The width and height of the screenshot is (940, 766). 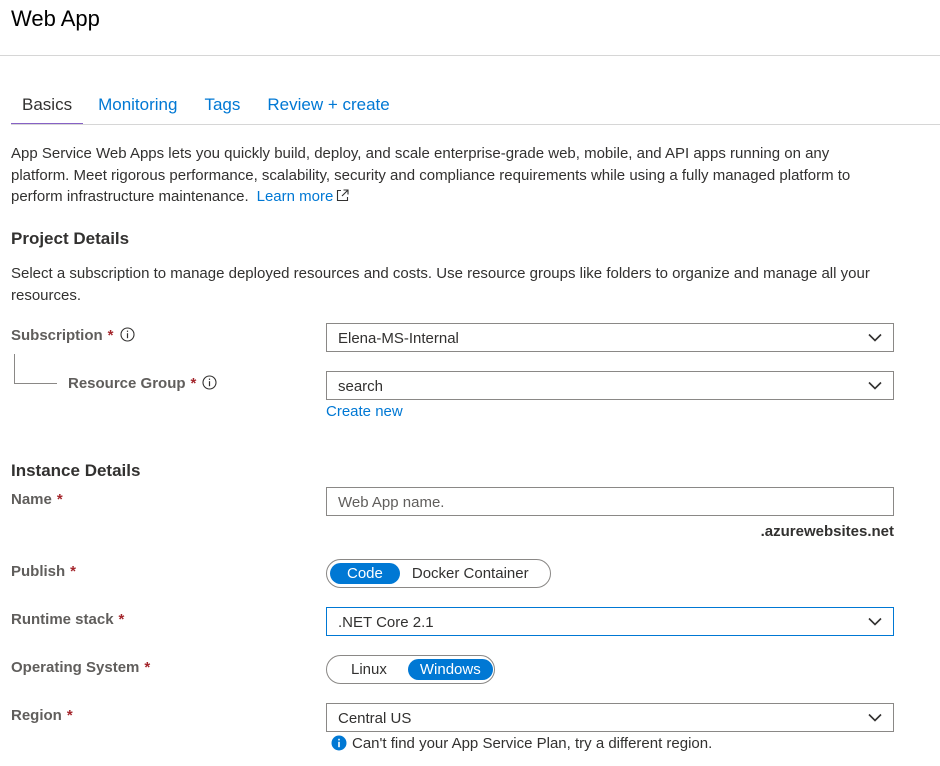 What do you see at coordinates (386, 622) in the screenshot?
I see `runtime-stack-value: .NET Core 2.1` at bounding box center [386, 622].